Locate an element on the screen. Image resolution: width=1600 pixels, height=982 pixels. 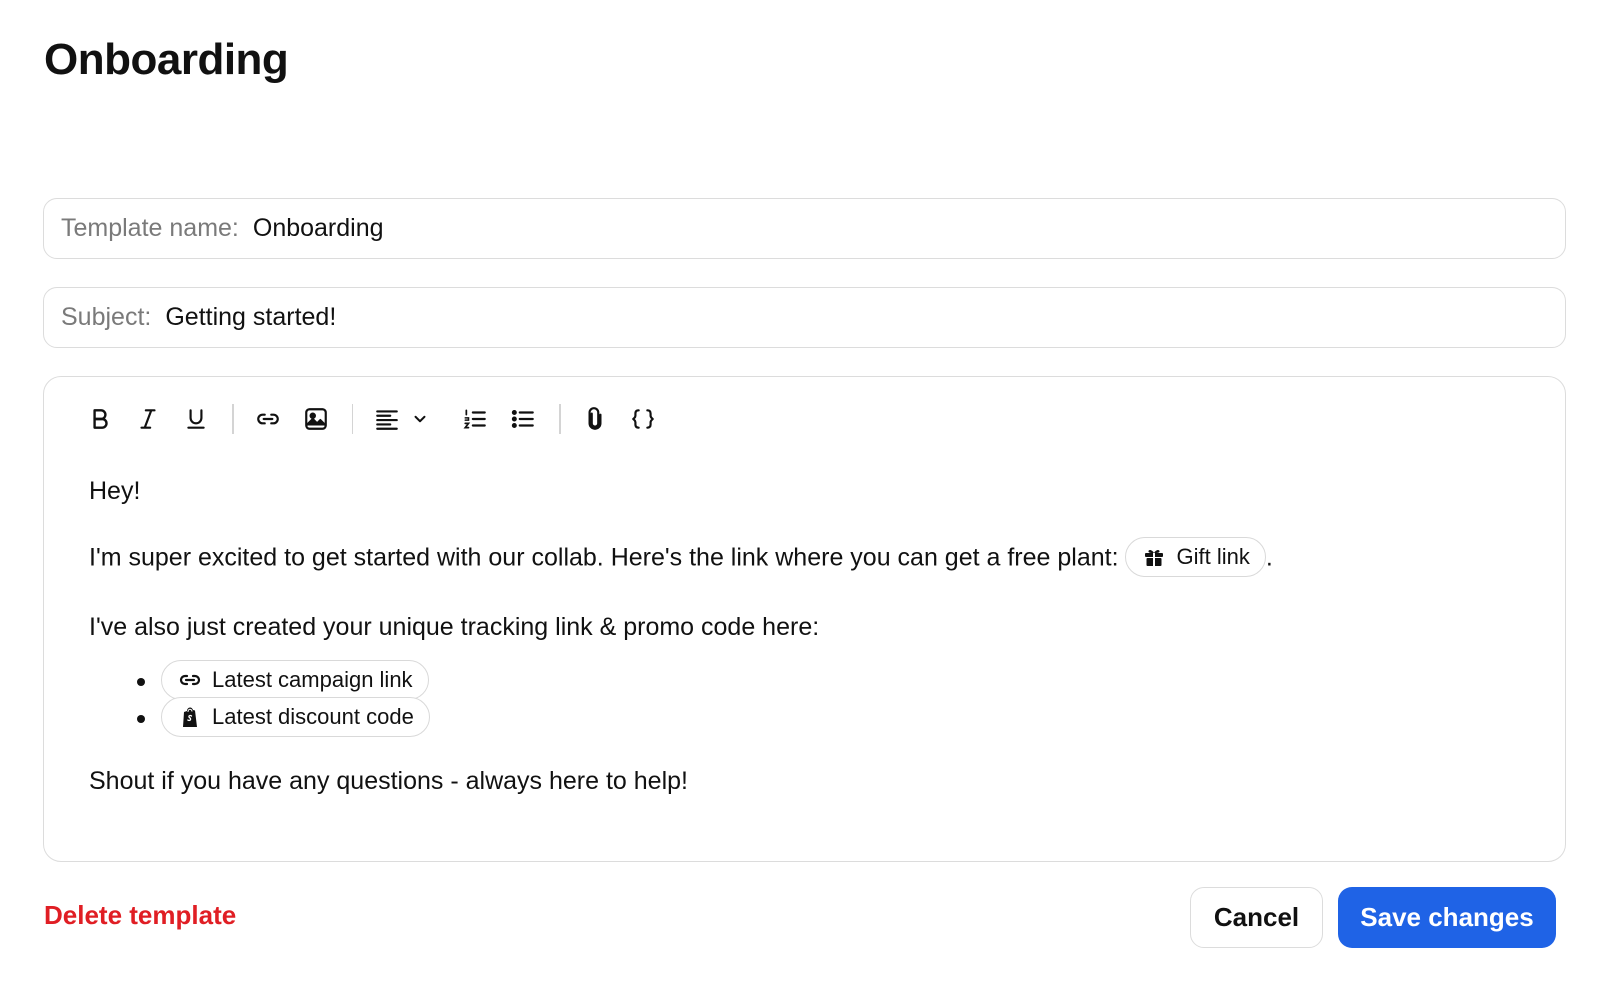
attachment-icon is located at coordinates (595, 419).